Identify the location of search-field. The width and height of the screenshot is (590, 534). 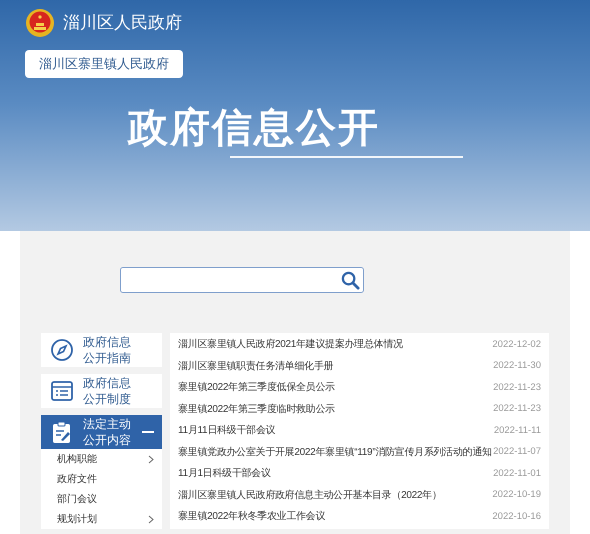
(242, 280).